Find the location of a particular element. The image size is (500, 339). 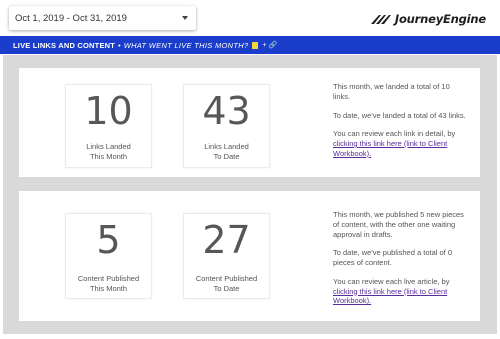

stat-value: 27 is located at coordinates (226, 240).